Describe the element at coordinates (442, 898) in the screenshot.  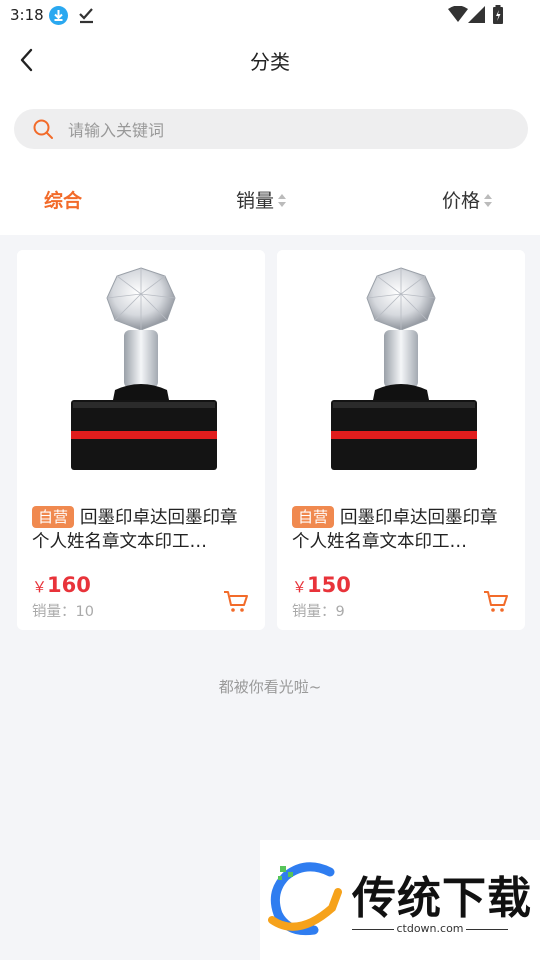
I see `watermark-title: 传统下载` at that location.